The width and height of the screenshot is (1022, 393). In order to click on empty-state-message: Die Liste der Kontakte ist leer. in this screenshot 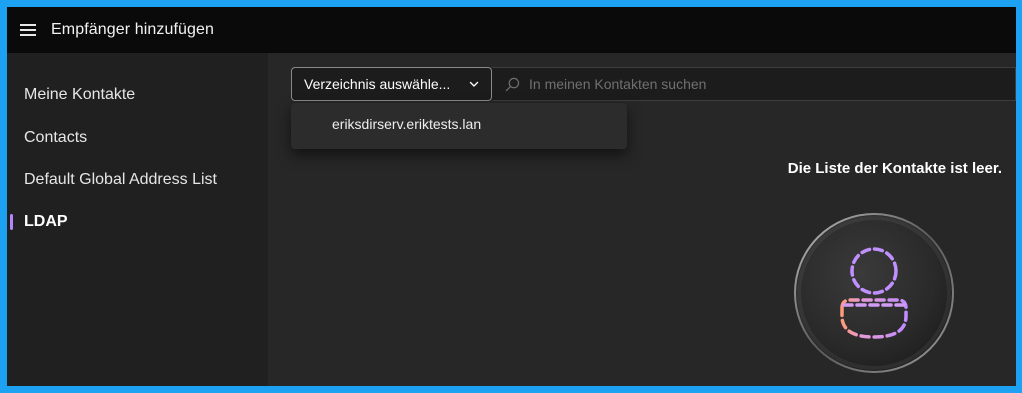, I will do `click(894, 168)`.